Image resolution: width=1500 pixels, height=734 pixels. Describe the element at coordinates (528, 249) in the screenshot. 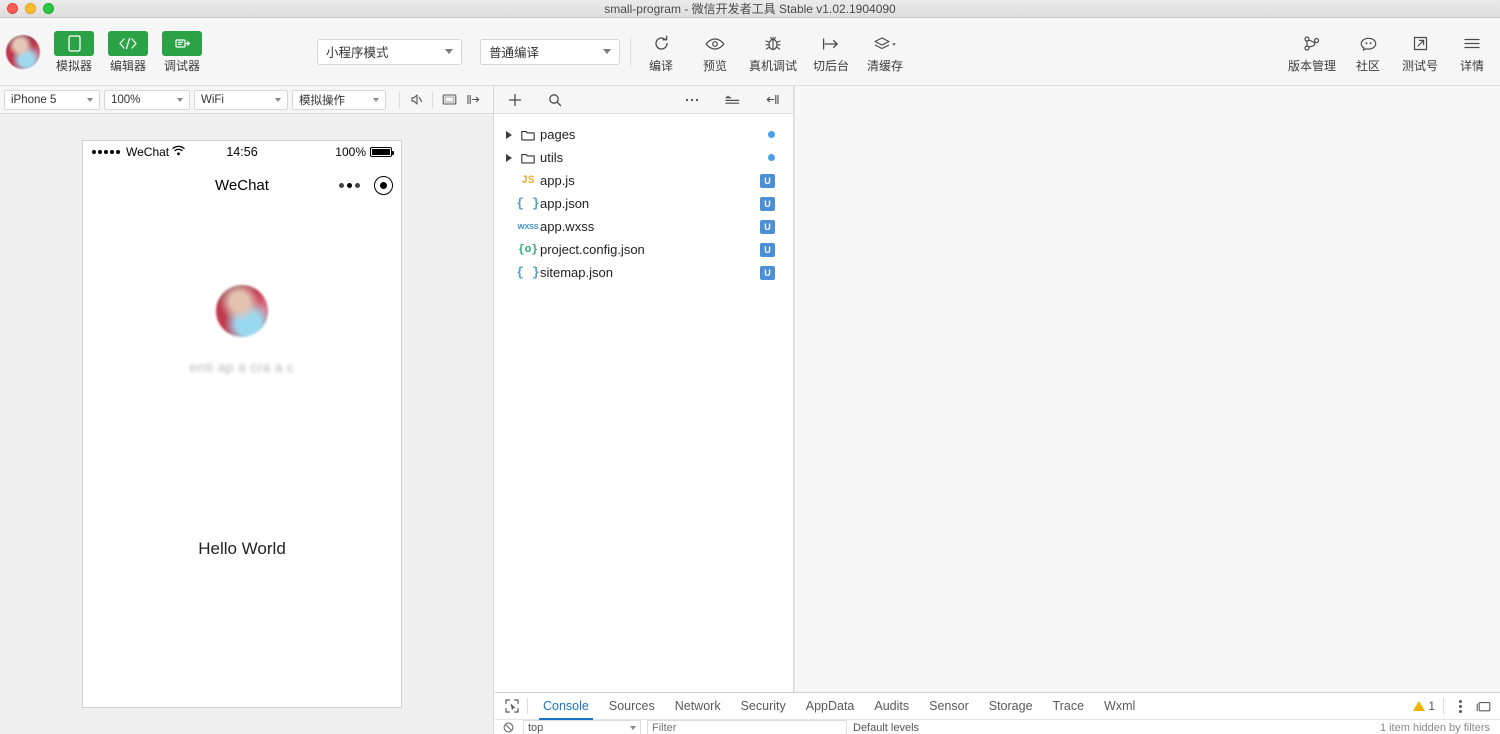

I see `config-icon: {o}` at that location.